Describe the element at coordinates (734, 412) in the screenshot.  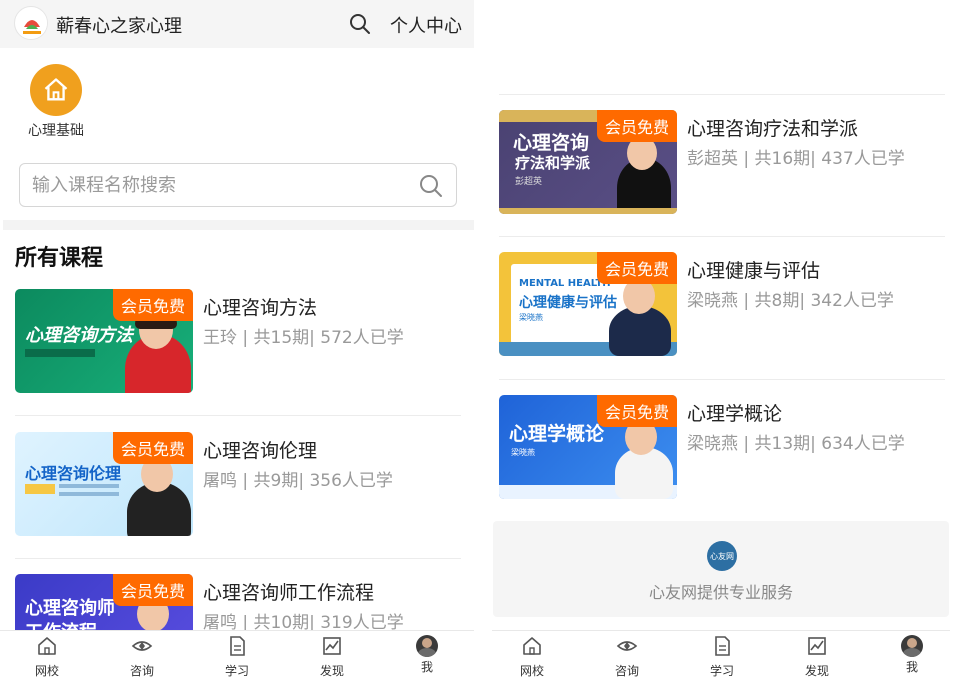
I see `course-title: 心理学概论` at that location.